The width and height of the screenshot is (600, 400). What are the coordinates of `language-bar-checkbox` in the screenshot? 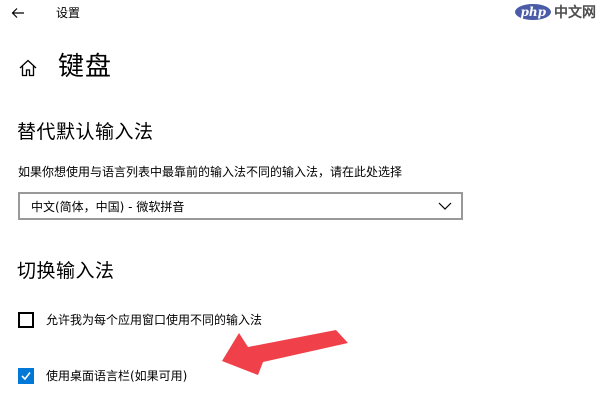 It's located at (26, 376).